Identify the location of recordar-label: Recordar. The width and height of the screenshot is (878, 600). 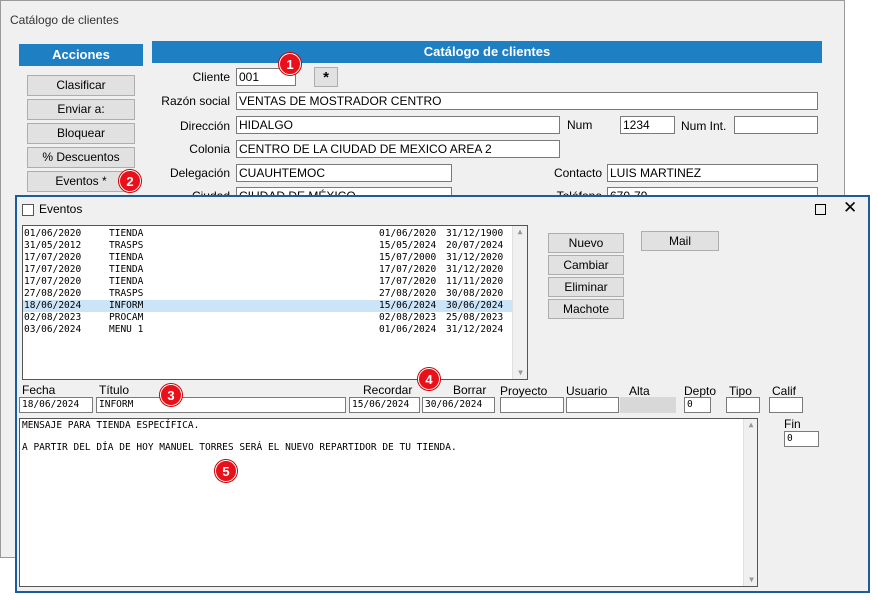
(388, 390).